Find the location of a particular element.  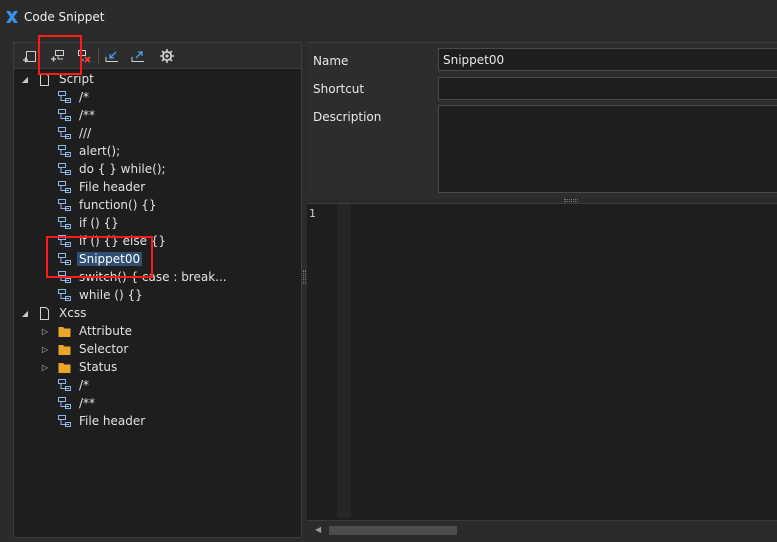

settings-icon is located at coordinates (167, 56).